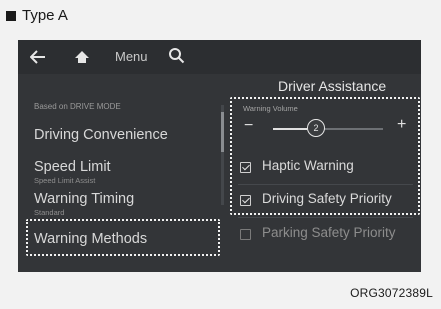 The height and width of the screenshot is (309, 441). I want to click on menu-button: Menu, so click(131, 56).